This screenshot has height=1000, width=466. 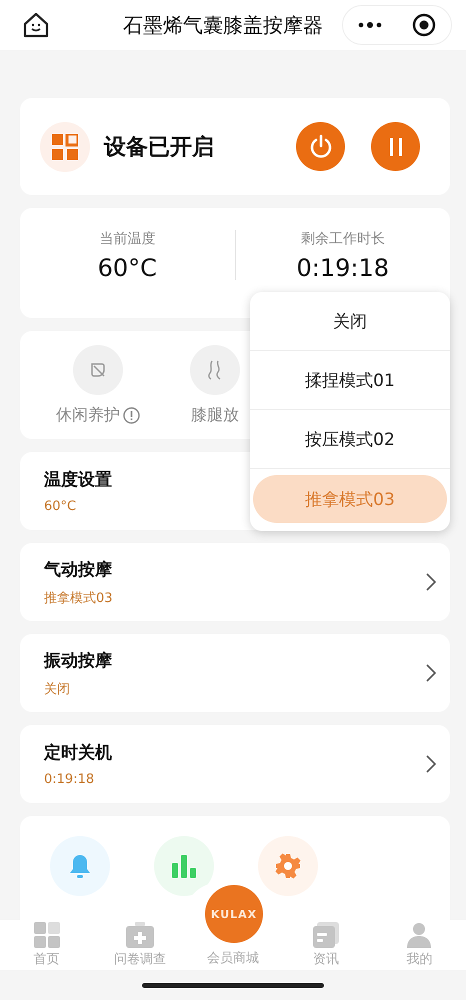 What do you see at coordinates (78, 661) in the screenshot?
I see `setting-title: 振动按摩` at bounding box center [78, 661].